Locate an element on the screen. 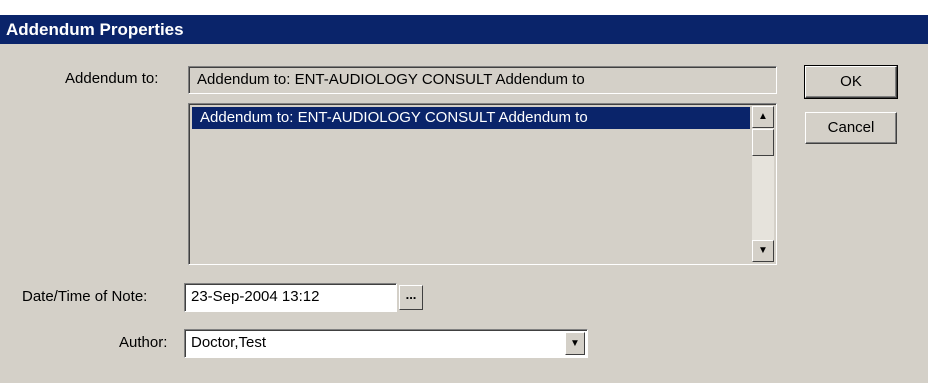 Image resolution: width=928 pixels, height=383 pixels. scroll-thumb is located at coordinates (763, 142).